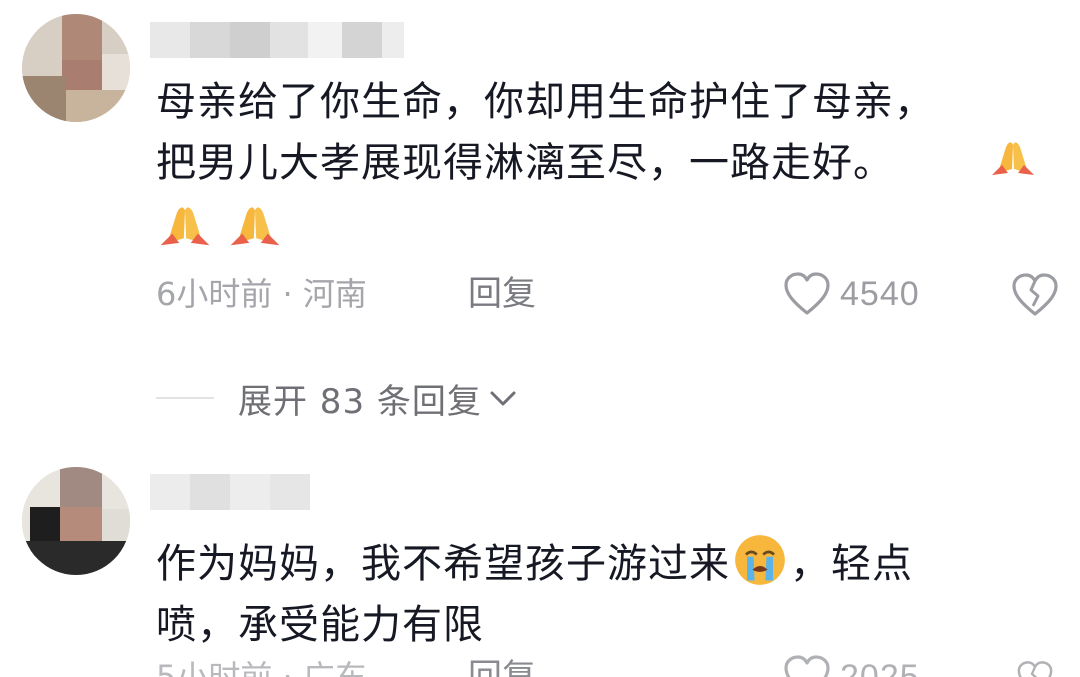  What do you see at coordinates (880, 667) in the screenshot?
I see `like-count: 2025` at bounding box center [880, 667].